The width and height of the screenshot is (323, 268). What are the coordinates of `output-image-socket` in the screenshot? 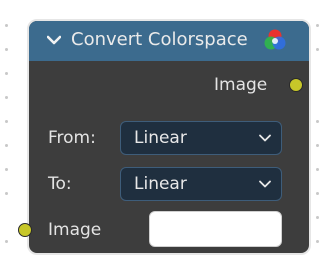 It's located at (296, 85).